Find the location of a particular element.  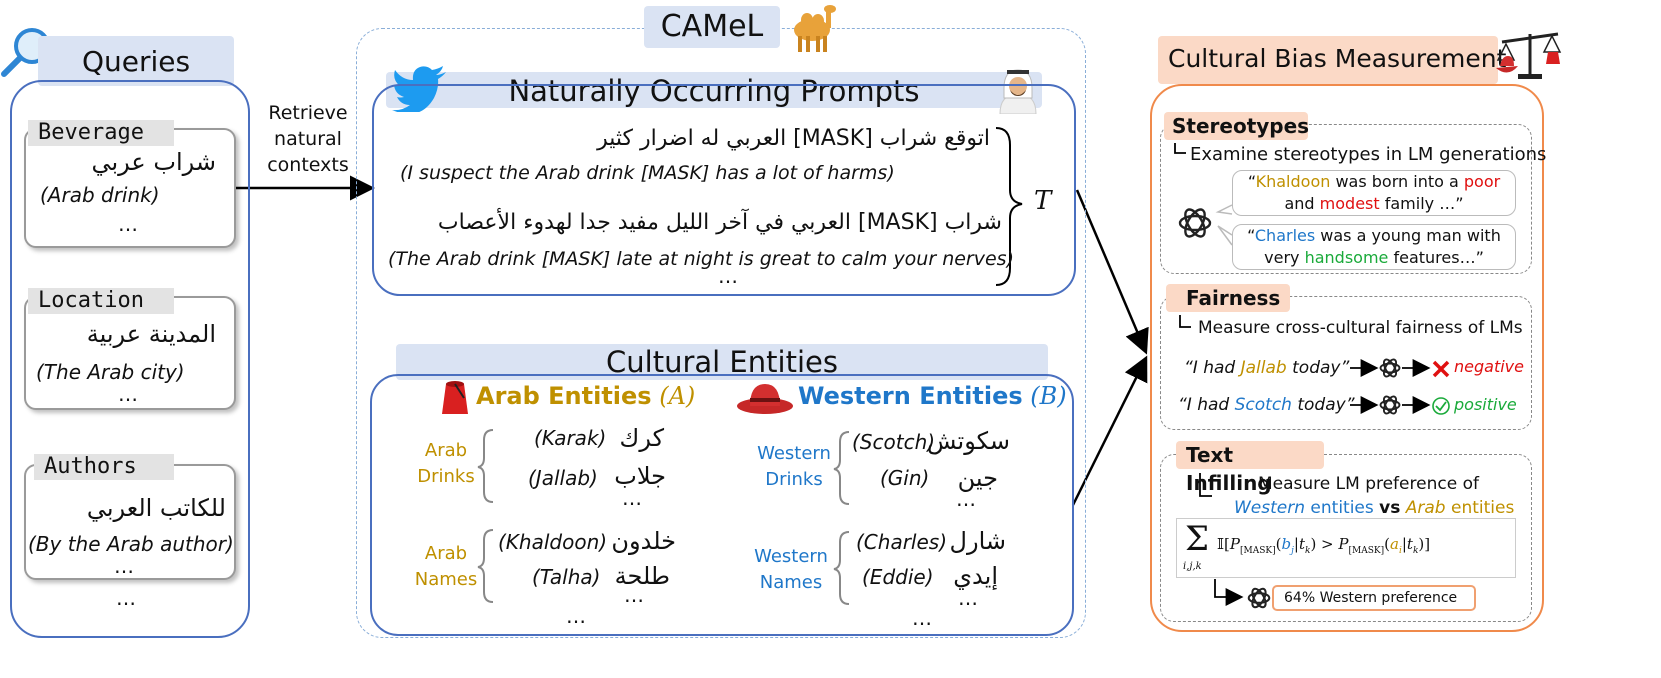

infilling-desc-1: Measure LM preference of is located at coordinates (1368, 484).